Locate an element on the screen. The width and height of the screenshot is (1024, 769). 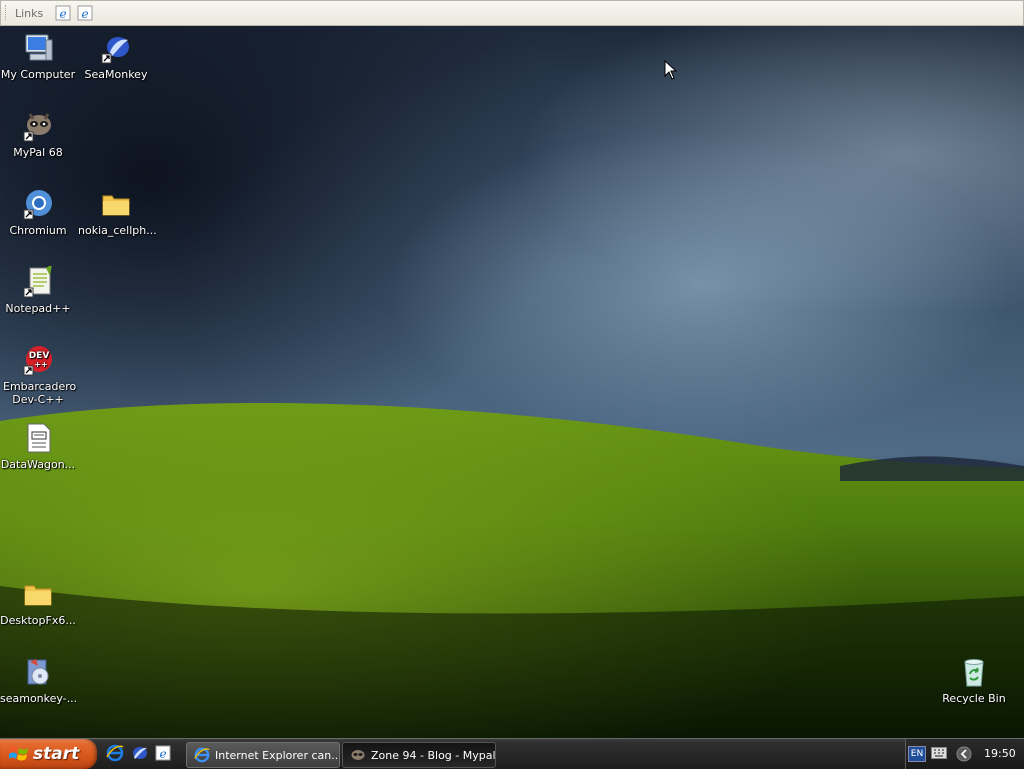
desktop-icon-chromium: Chromium is located at coordinates (38, 212).